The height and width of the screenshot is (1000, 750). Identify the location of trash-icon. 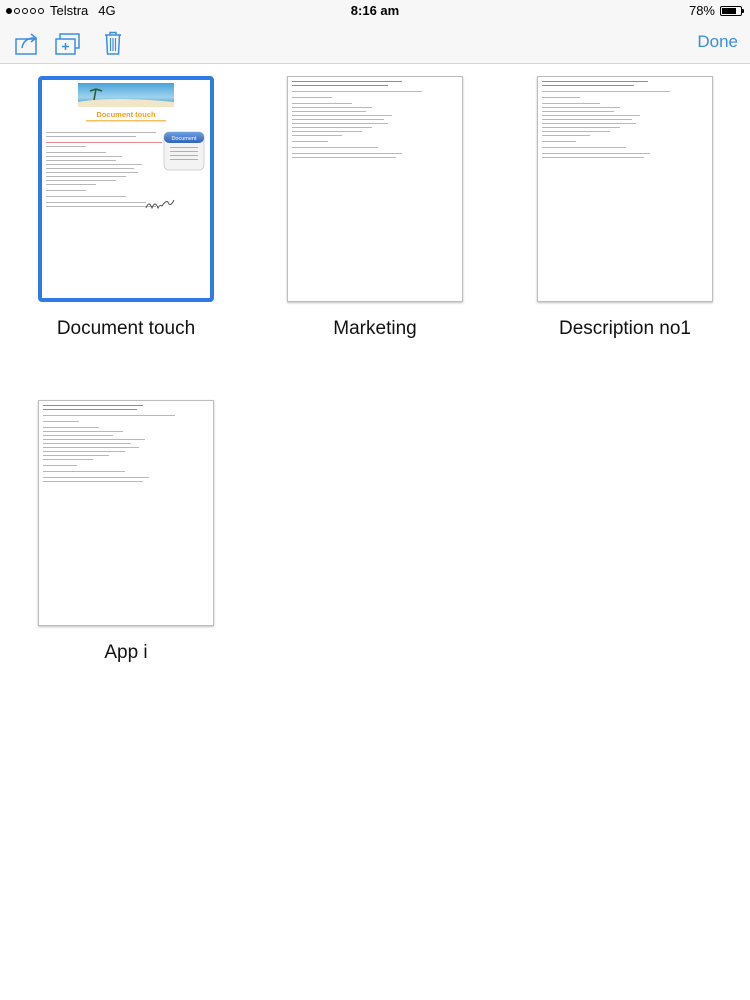
(114, 43).